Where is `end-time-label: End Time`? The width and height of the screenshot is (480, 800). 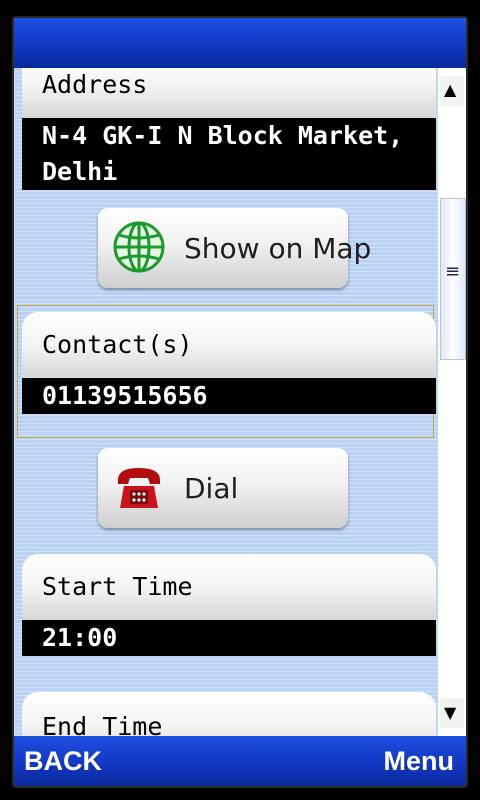 end-time-label: End Time is located at coordinates (102, 724).